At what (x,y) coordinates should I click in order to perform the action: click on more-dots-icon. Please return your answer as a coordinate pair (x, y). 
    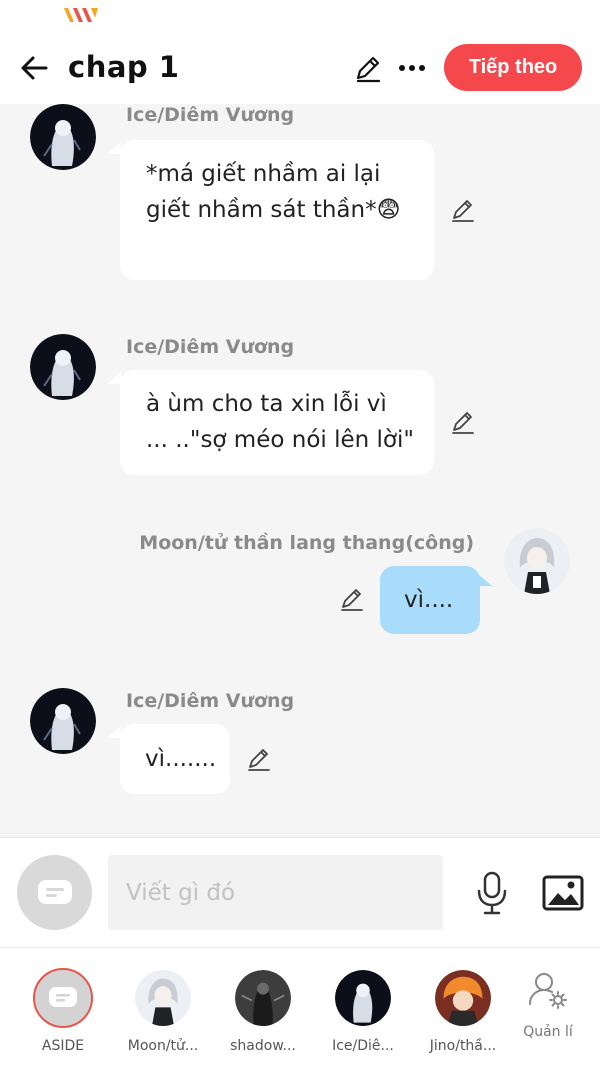
    Looking at the image, I should click on (412, 68).